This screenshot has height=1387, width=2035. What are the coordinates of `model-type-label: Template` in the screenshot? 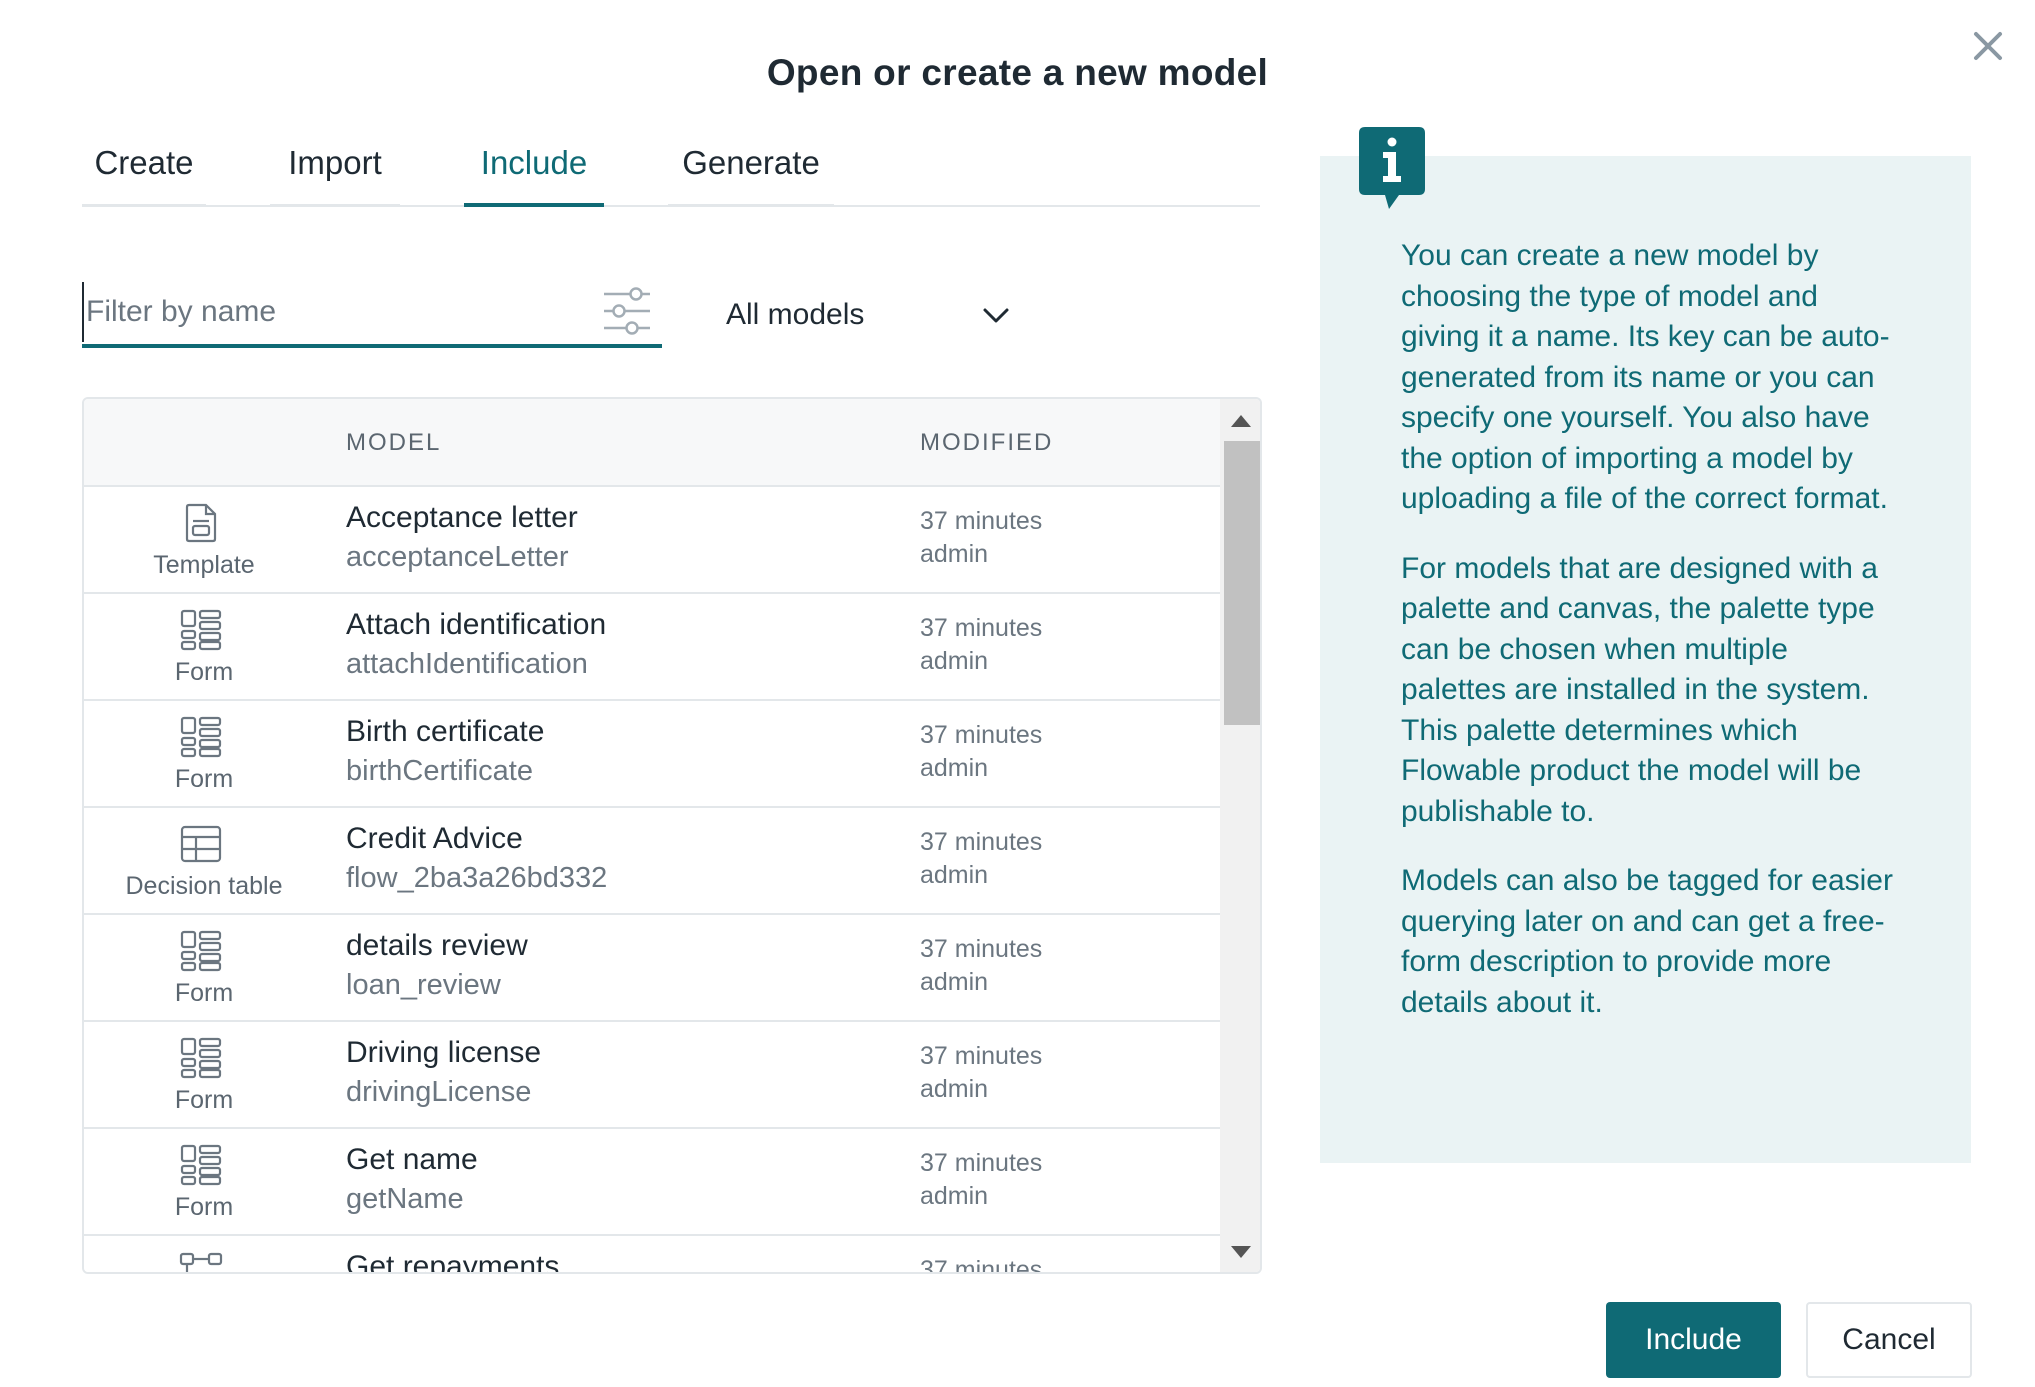 It's located at (204, 565).